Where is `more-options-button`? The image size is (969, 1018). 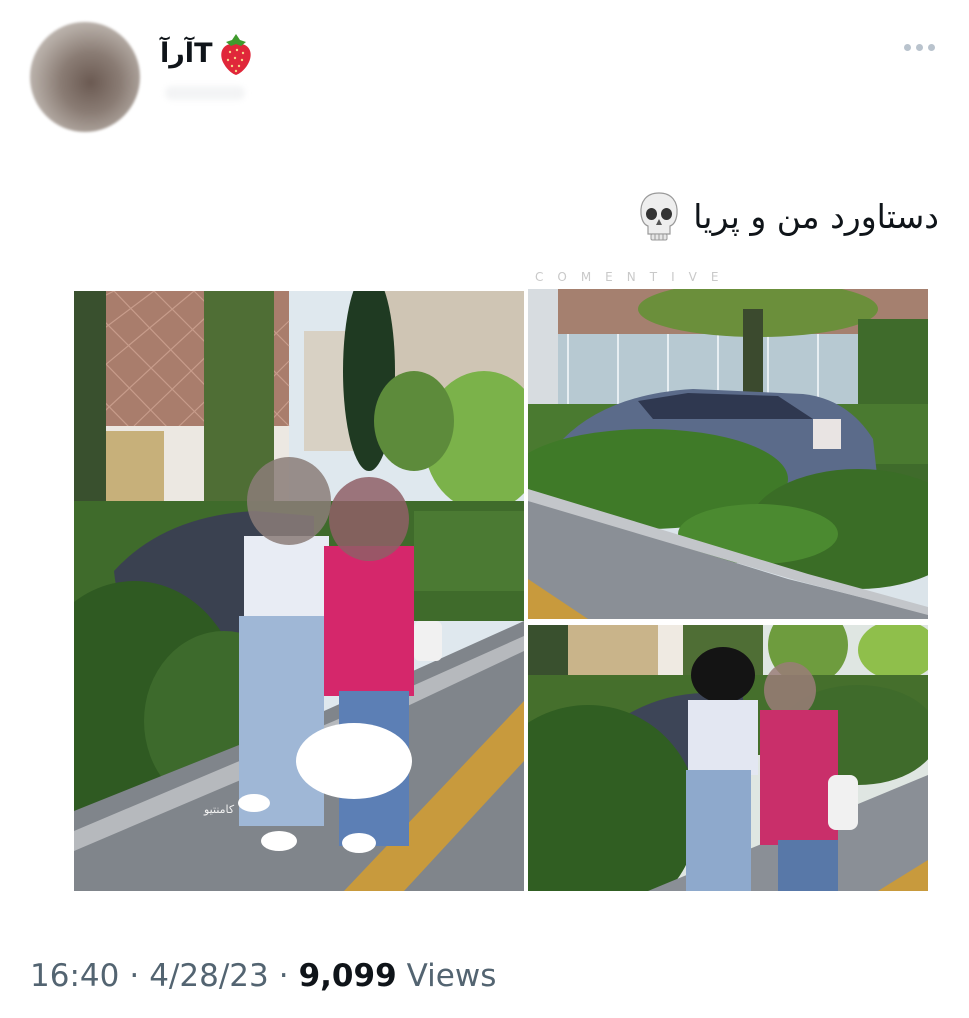
more-options-button is located at coordinates (919, 47).